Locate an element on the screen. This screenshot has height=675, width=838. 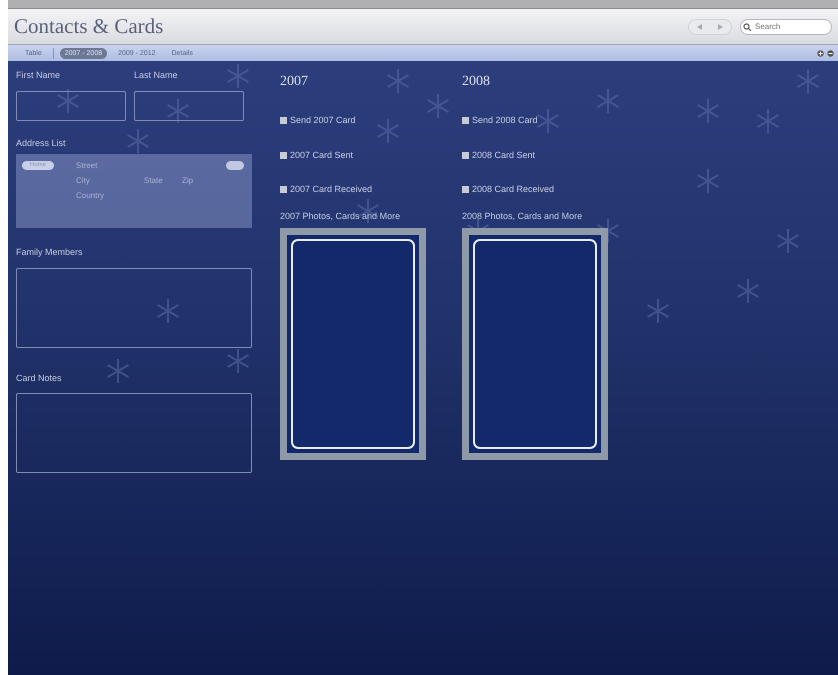
search-field: Search is located at coordinates (786, 26).